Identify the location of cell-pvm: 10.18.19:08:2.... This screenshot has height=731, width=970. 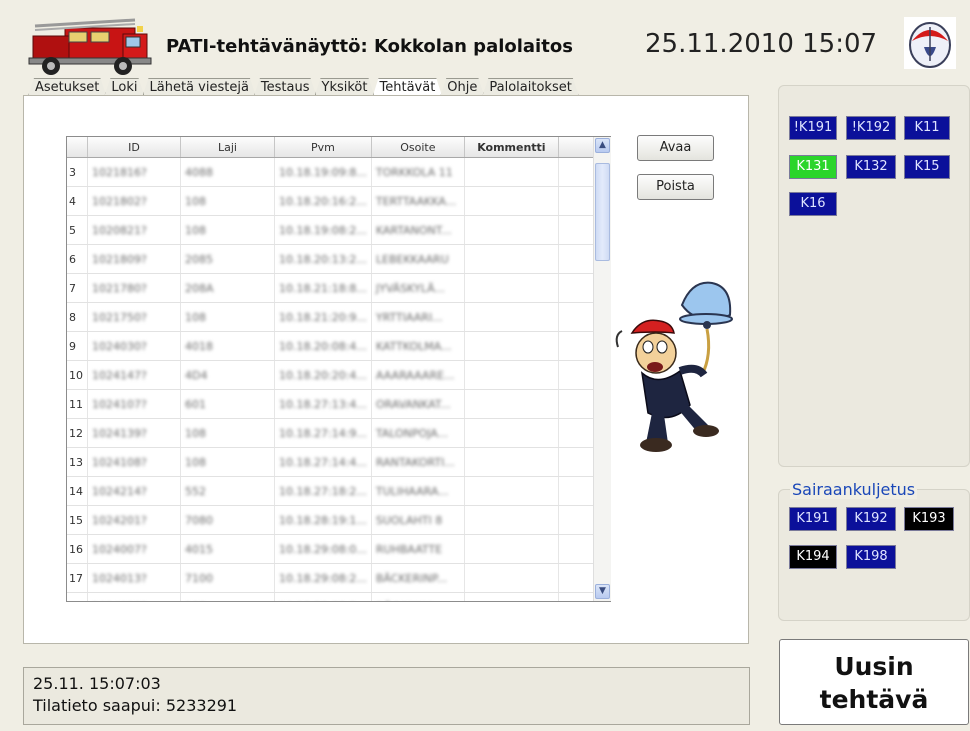
(323, 230).